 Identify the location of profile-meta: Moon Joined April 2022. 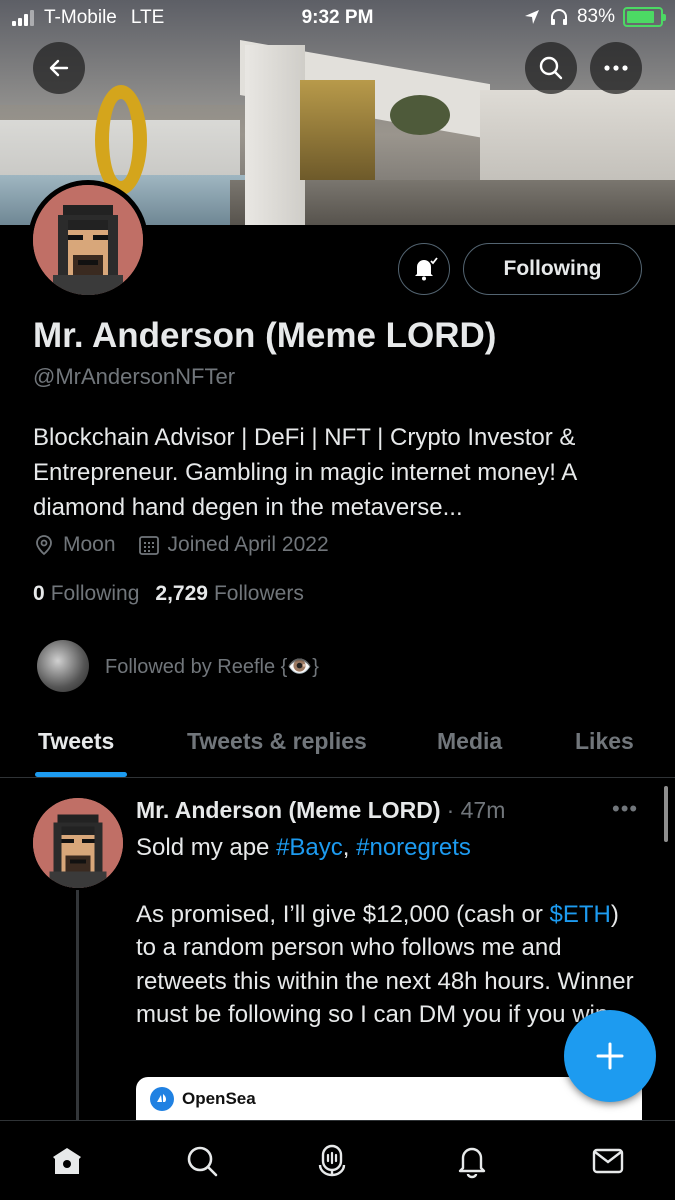
(188, 545).